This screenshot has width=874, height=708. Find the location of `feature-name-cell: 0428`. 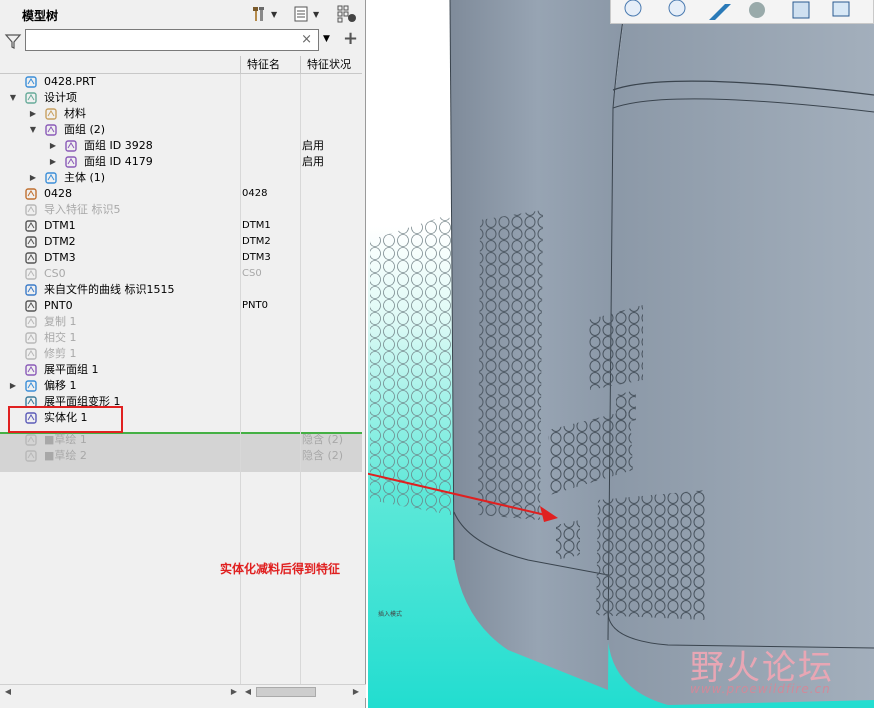

feature-name-cell: 0428 is located at coordinates (255, 193).